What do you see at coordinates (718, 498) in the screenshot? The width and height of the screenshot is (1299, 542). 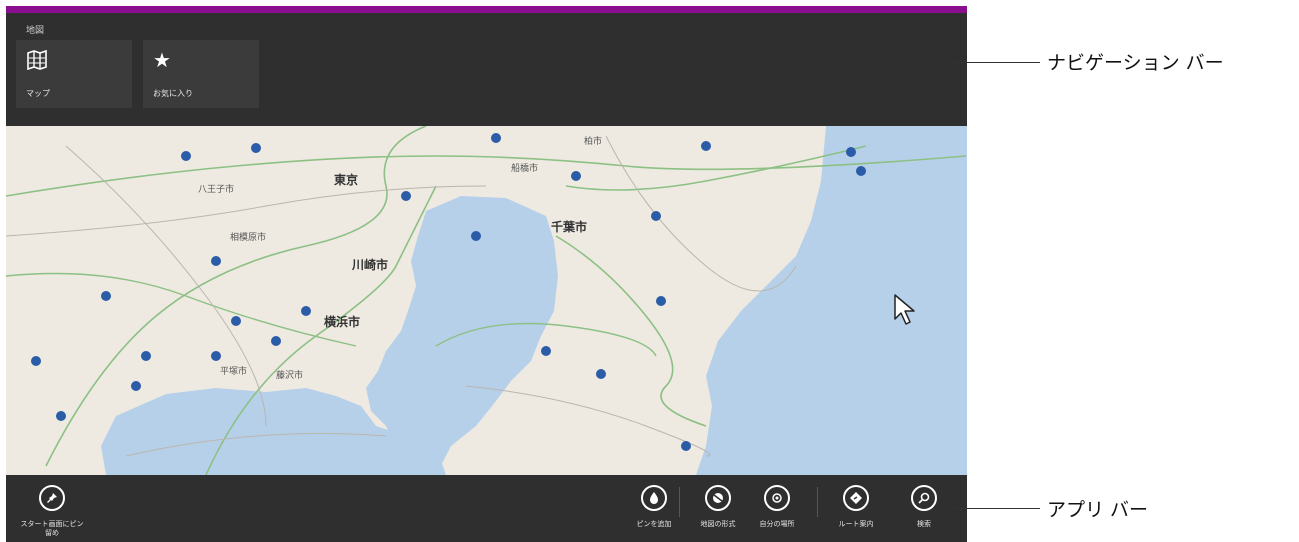 I see `map-style-icon` at bounding box center [718, 498].